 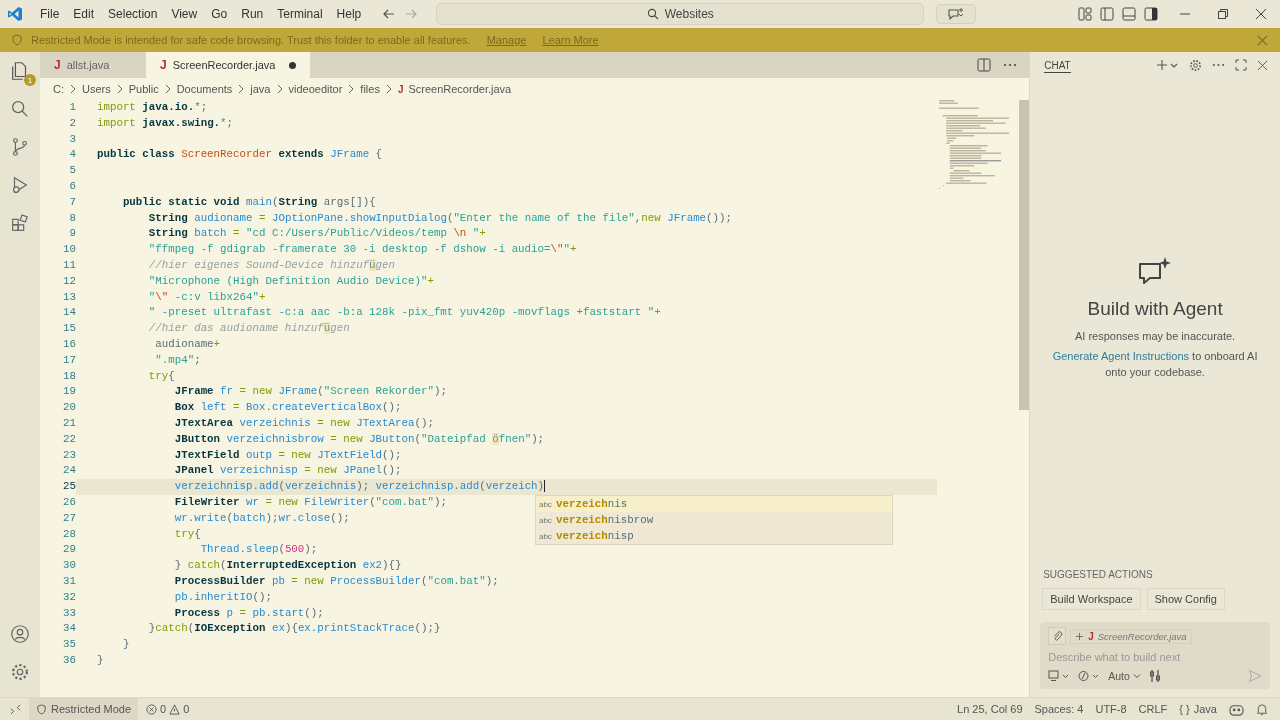 I want to click on paperclip-icon, so click(x=1057, y=636).